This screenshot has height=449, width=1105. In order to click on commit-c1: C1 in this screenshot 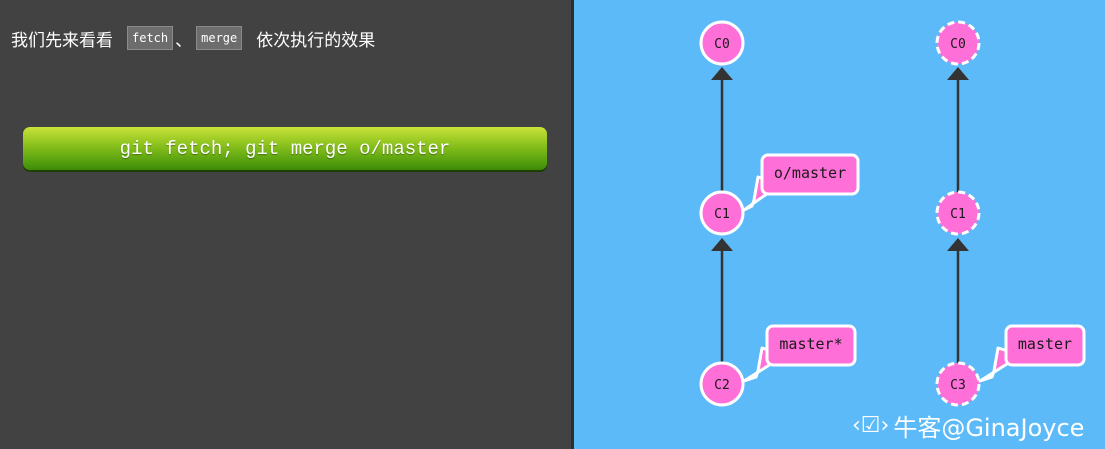, I will do `click(722, 213)`.